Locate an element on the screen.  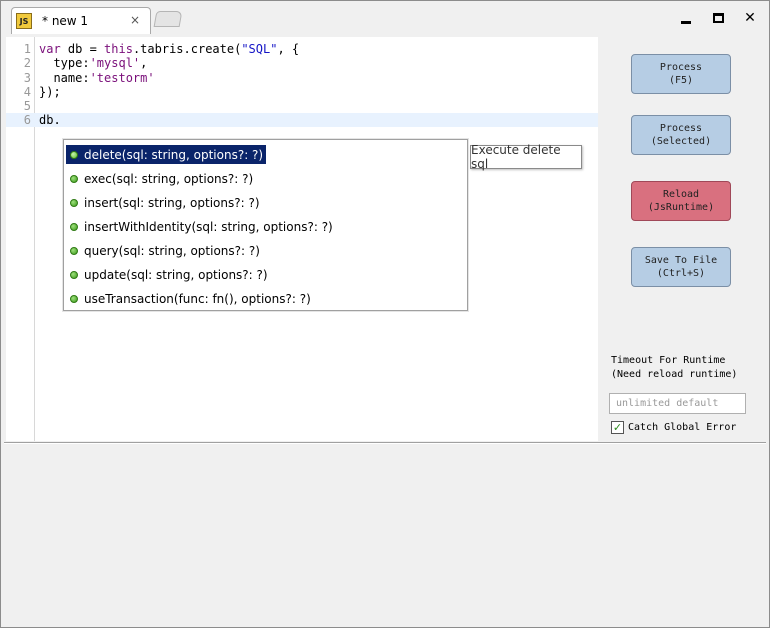
code-text: name:'testorm' is located at coordinates (97, 78).